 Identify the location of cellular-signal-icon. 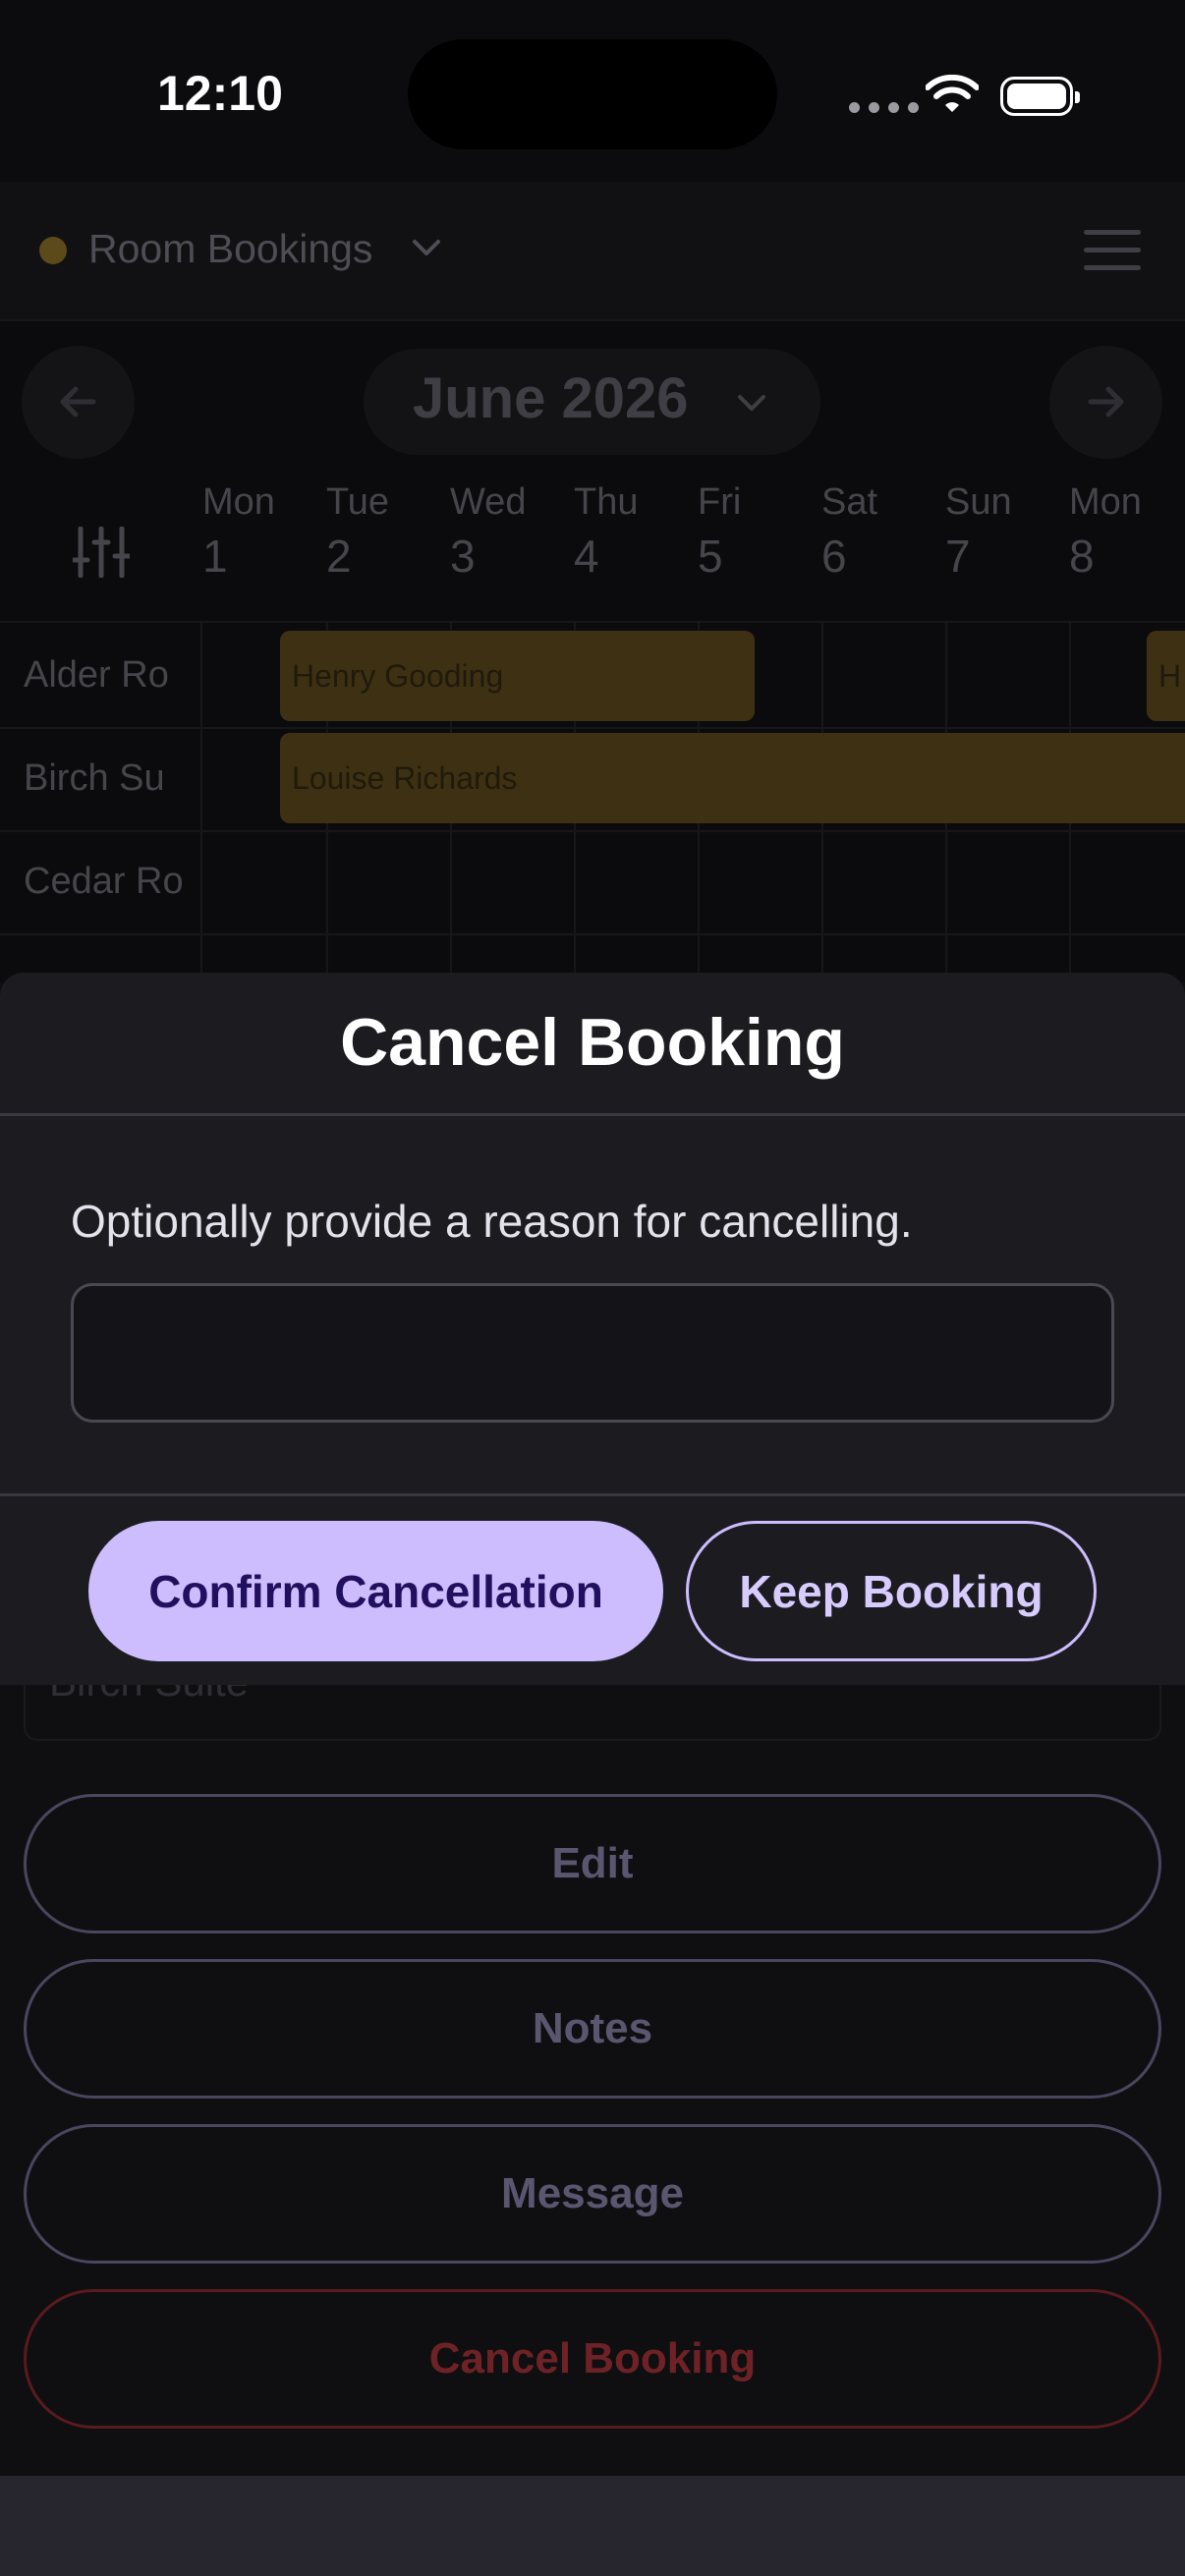
(884, 107).